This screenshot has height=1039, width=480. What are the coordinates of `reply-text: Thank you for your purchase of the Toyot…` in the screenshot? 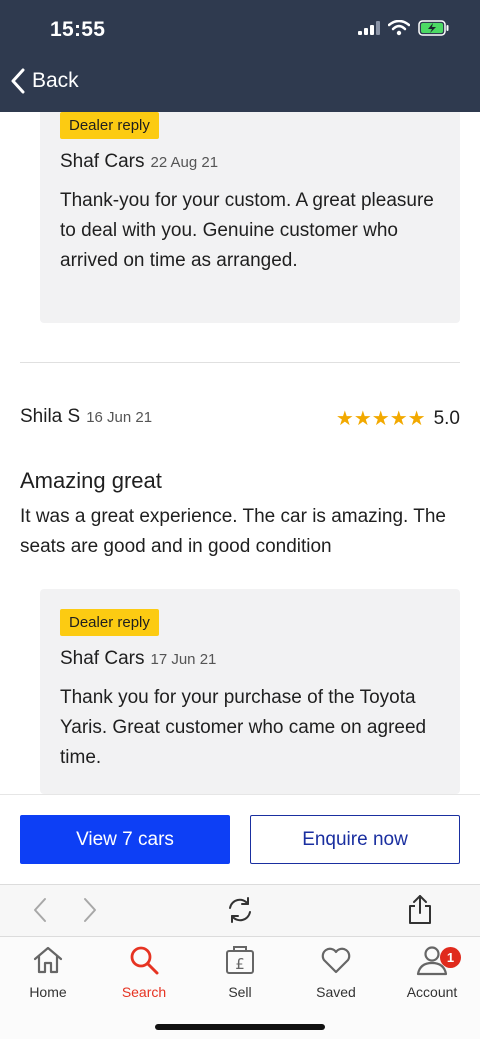 It's located at (243, 727).